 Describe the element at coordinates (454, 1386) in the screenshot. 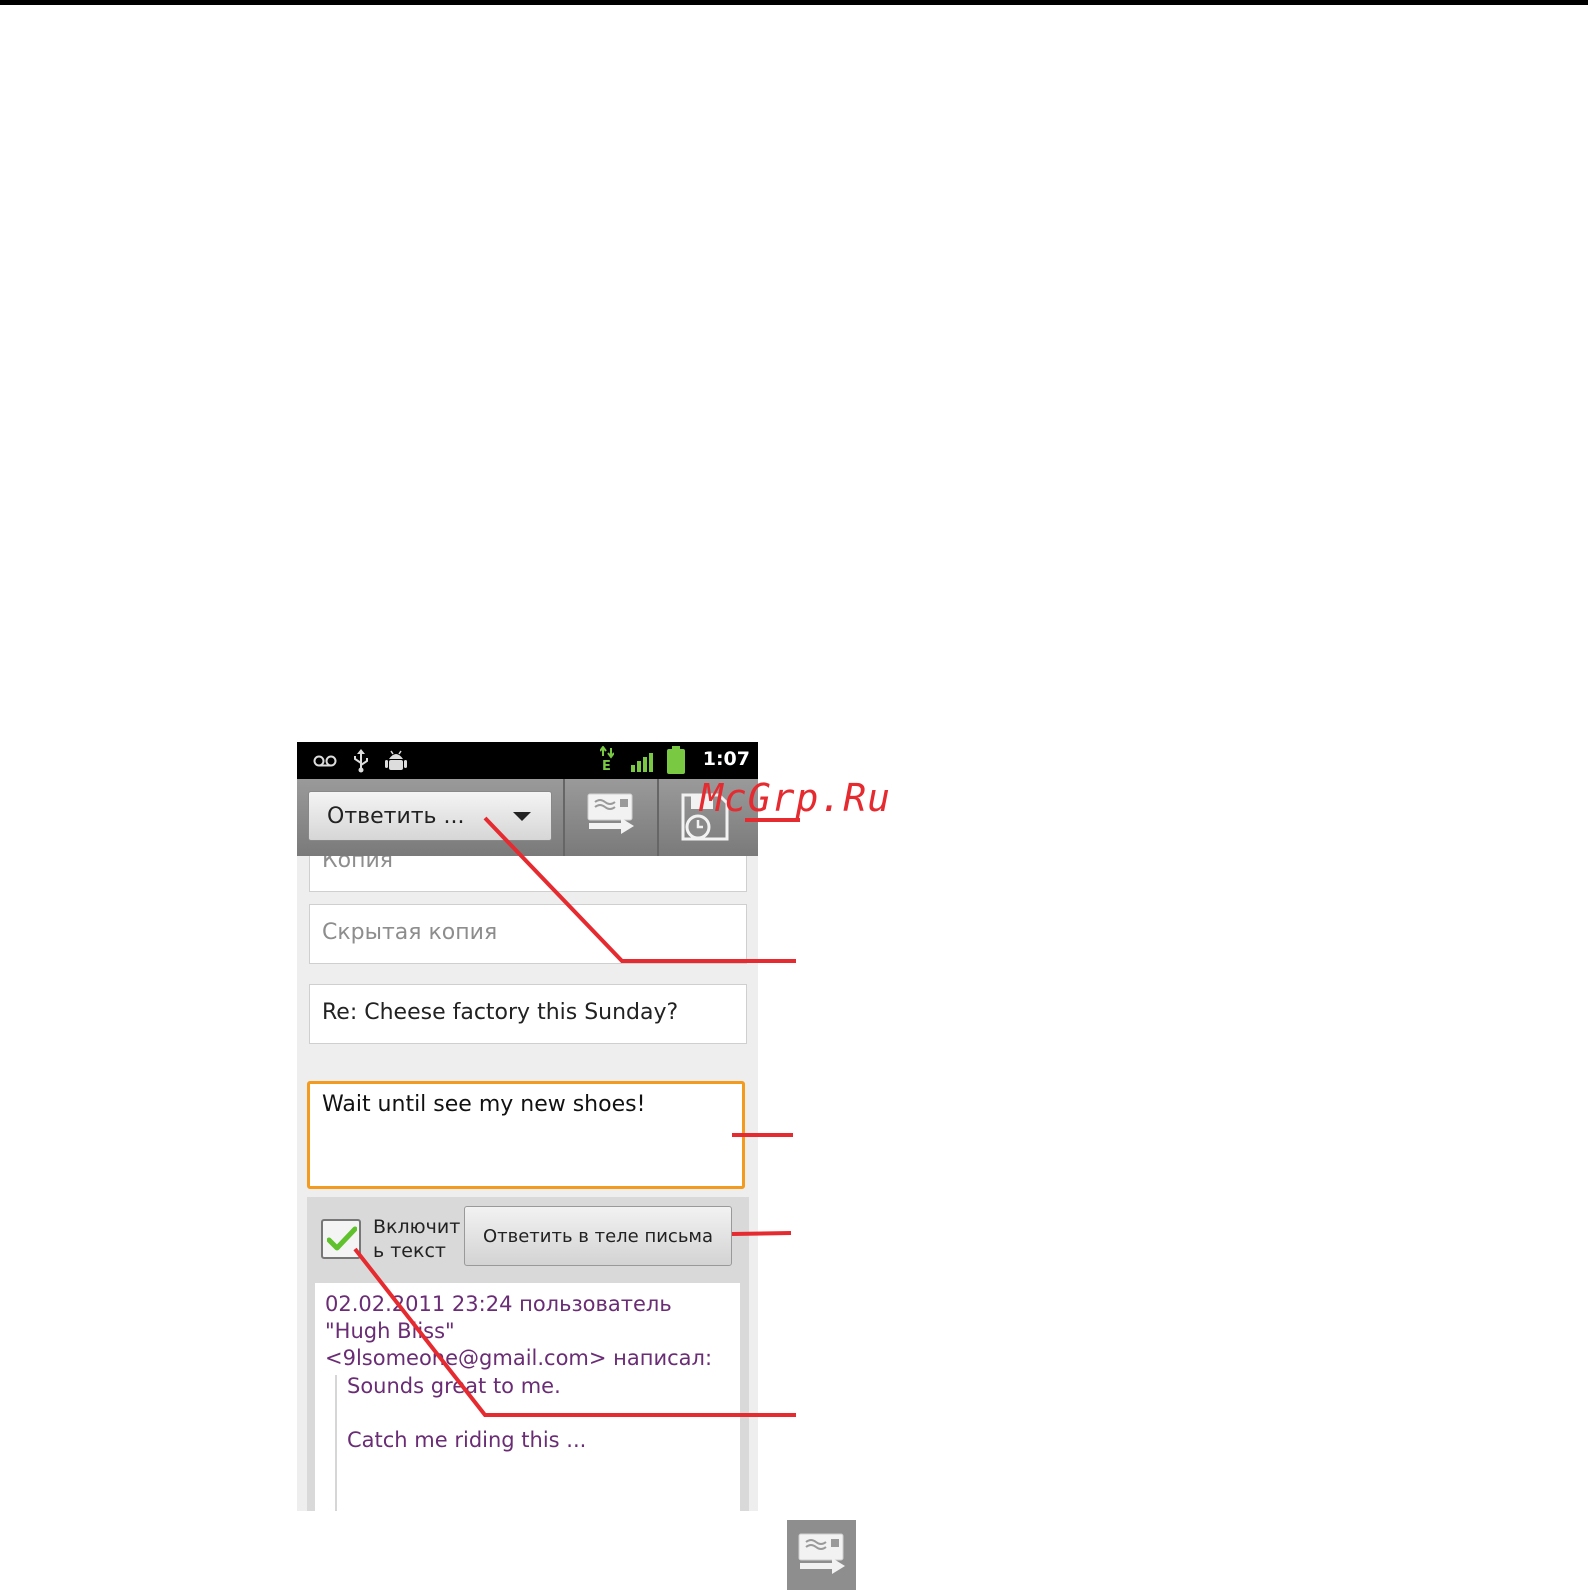

I see `quoted-line: Sounds great to me.` at that location.